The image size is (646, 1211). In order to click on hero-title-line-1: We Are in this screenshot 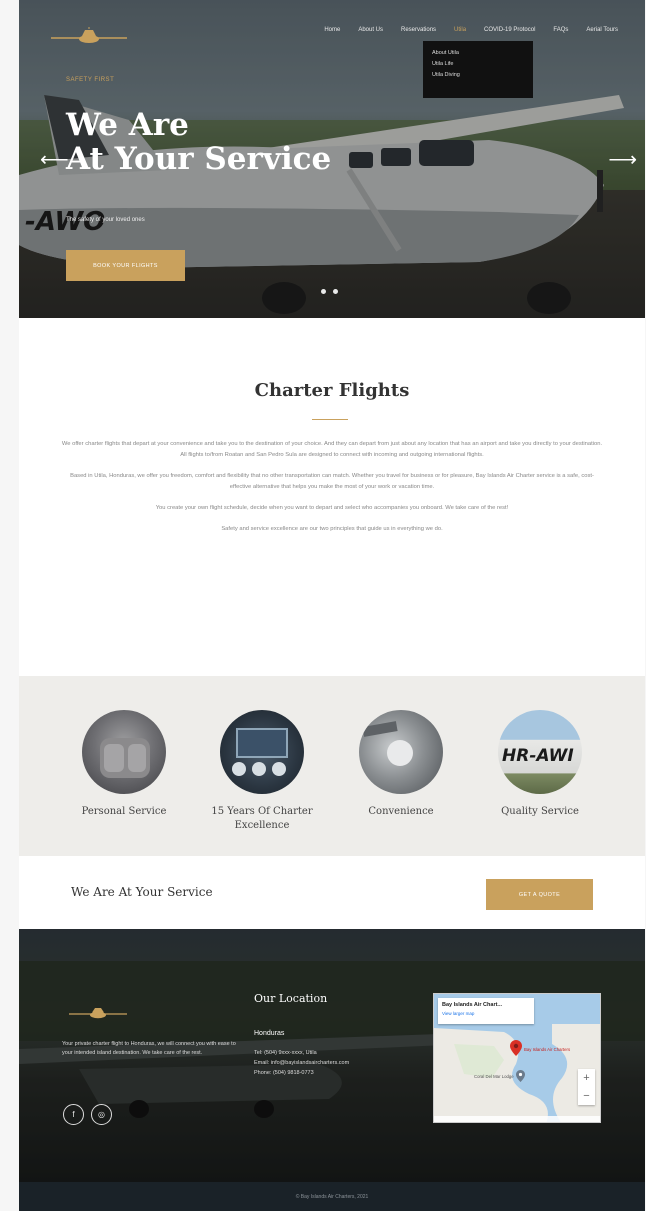, I will do `click(127, 125)`.